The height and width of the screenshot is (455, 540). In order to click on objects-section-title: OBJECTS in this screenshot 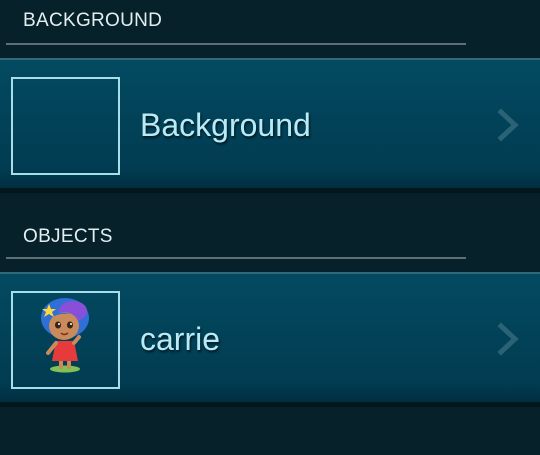, I will do `click(68, 236)`.